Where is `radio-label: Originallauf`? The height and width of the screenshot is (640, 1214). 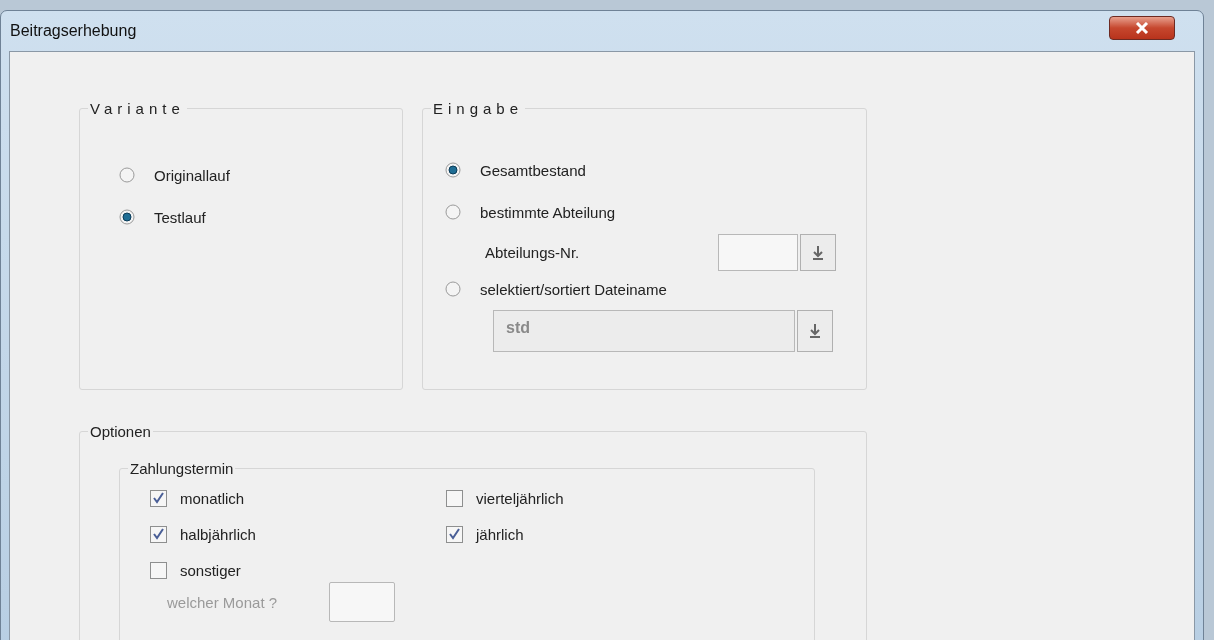
radio-label: Originallauf is located at coordinates (192, 175).